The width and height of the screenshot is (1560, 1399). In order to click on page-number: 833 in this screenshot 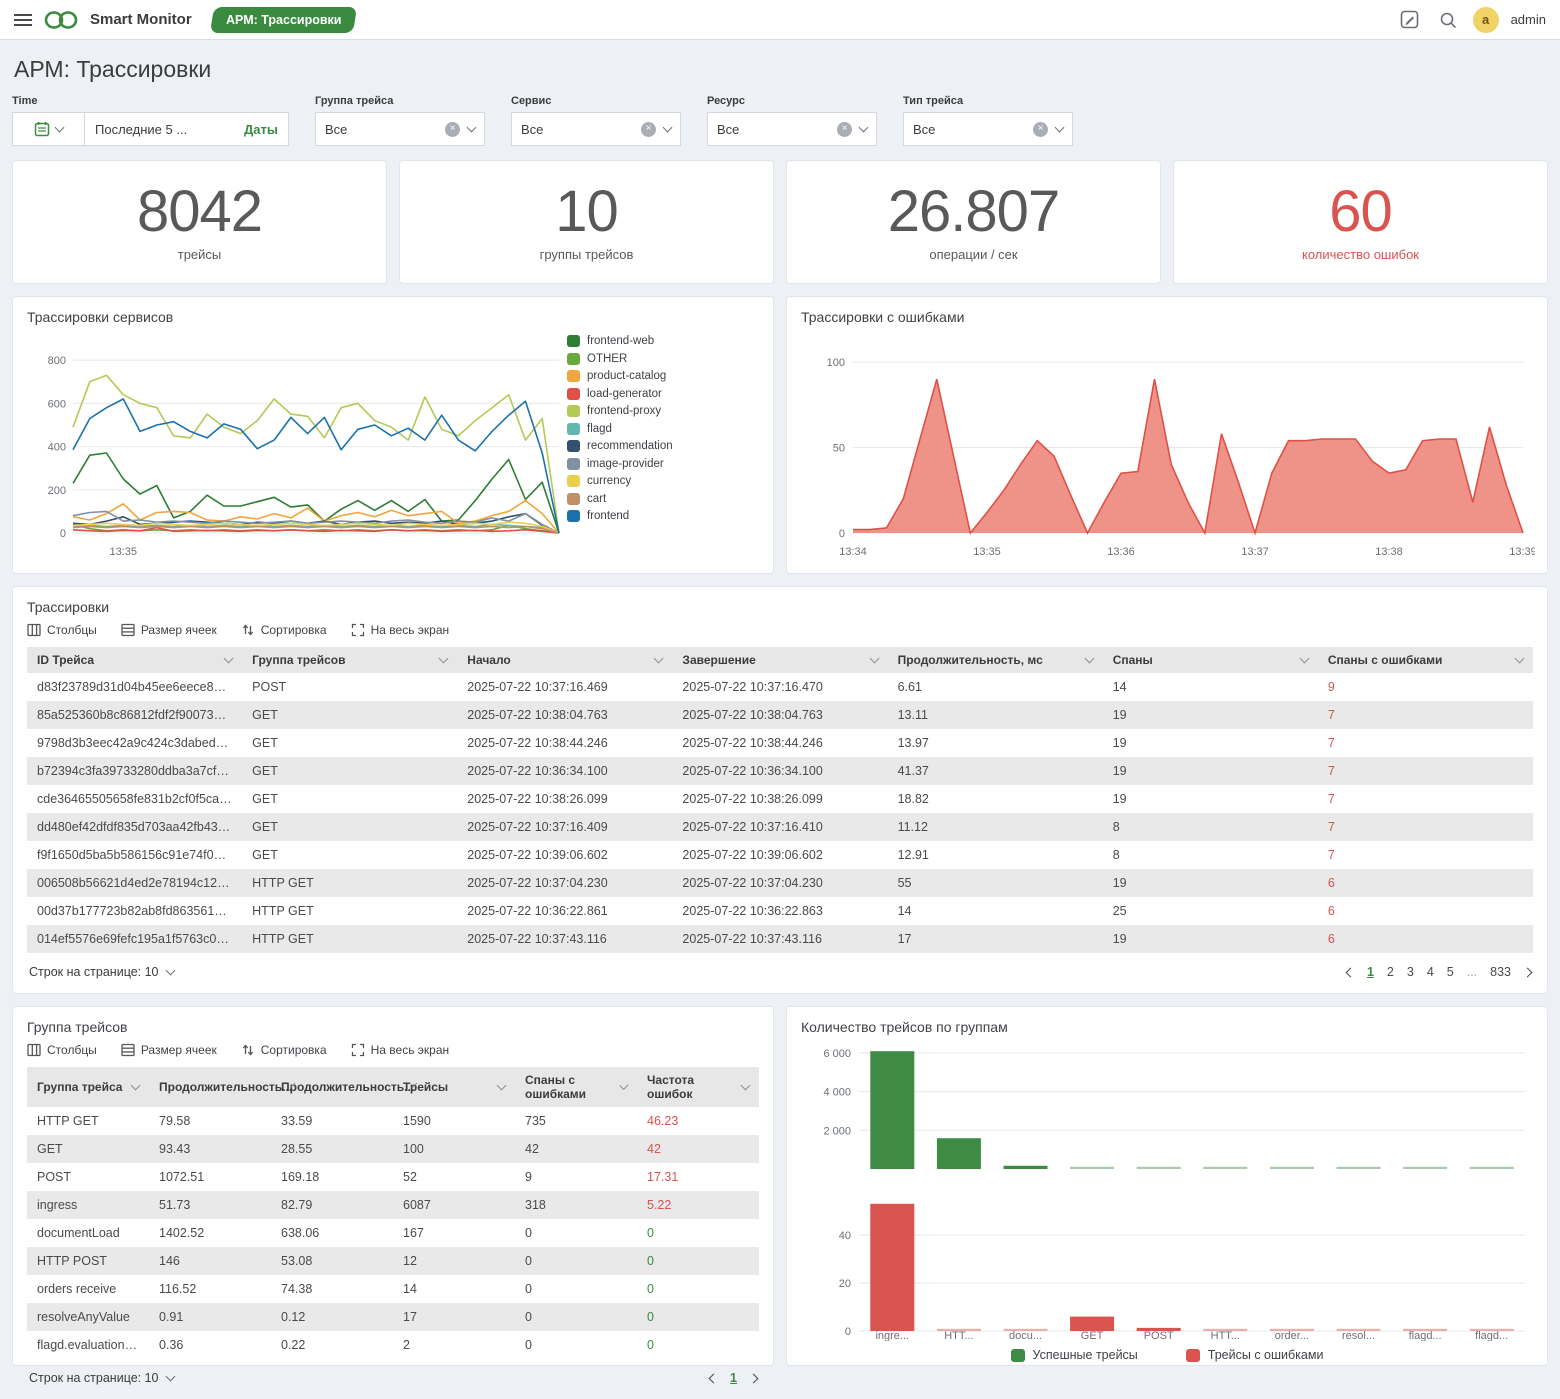, I will do `click(1500, 972)`.